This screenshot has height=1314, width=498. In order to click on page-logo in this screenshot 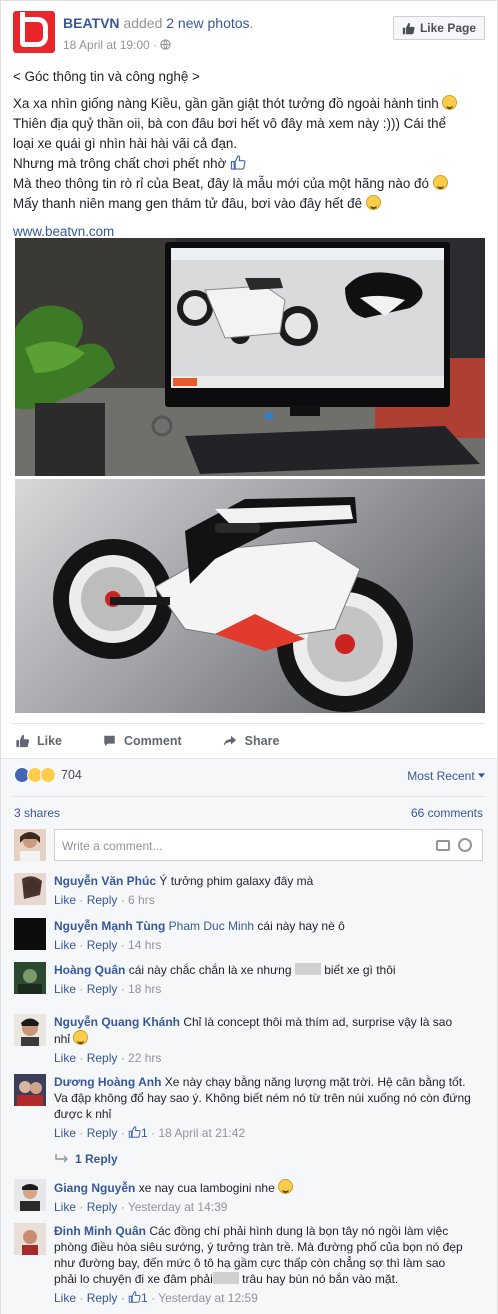, I will do `click(34, 32)`.